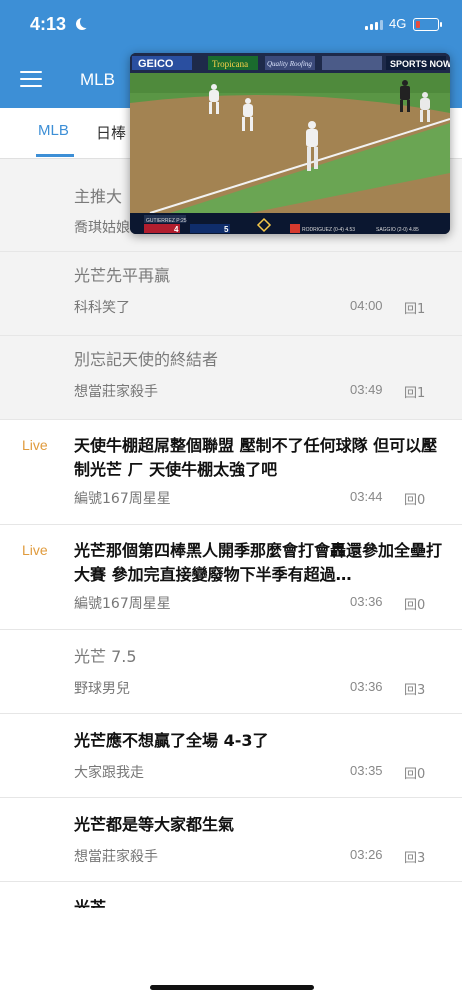 The image size is (462, 1000). I want to click on list-item: 光芒先平再贏 科科笑了 04:00 回1, so click(231, 294).